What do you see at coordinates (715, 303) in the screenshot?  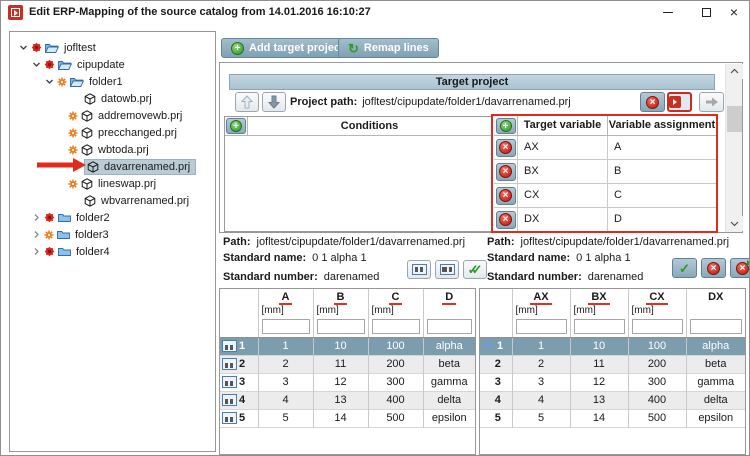 I see `column-header: DX` at bounding box center [715, 303].